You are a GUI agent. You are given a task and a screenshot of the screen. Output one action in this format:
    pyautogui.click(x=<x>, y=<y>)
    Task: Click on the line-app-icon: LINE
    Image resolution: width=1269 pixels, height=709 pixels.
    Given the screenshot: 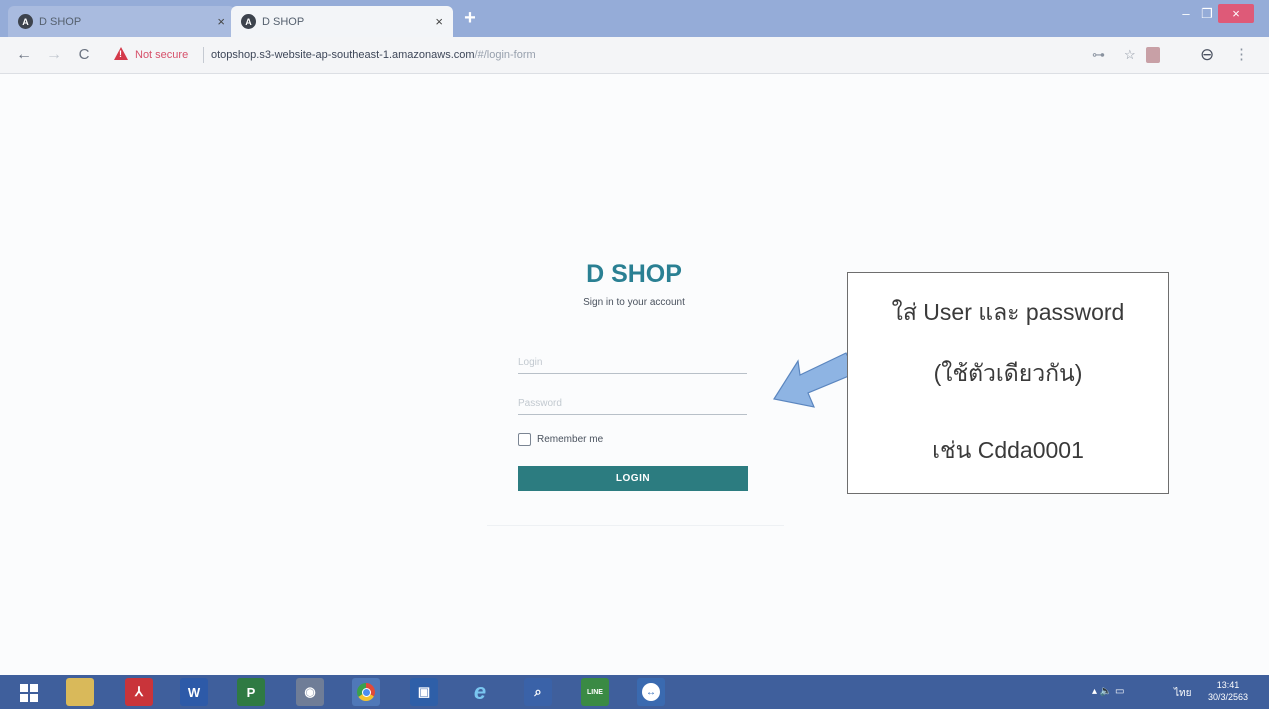 What is the action you would take?
    pyautogui.click(x=595, y=692)
    